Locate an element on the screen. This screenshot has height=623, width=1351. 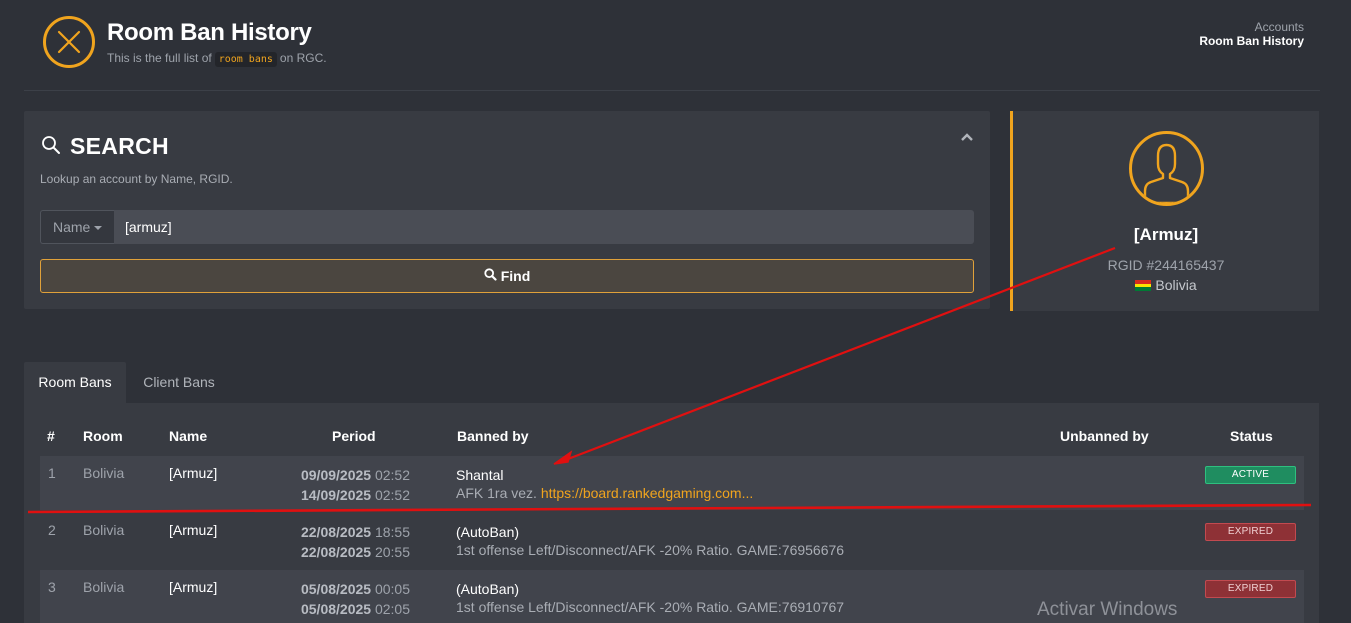
period-end-time: 02:52 is located at coordinates (392, 495).